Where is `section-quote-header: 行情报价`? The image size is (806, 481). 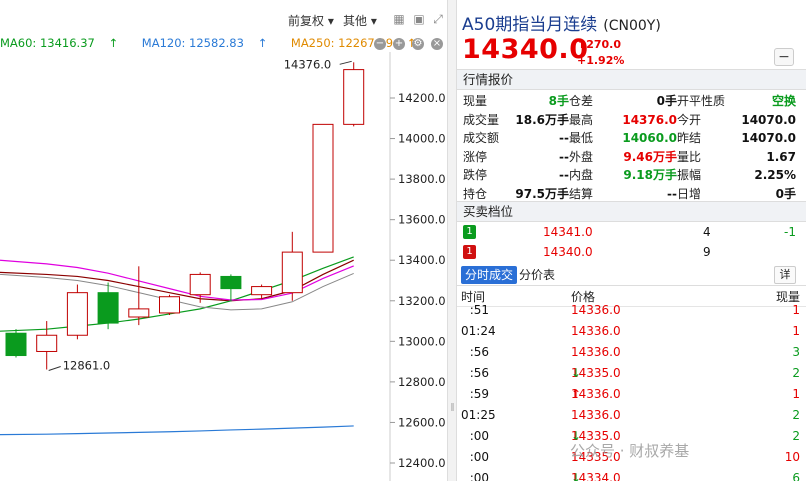 section-quote-header: 行情报价 is located at coordinates (631, 79).